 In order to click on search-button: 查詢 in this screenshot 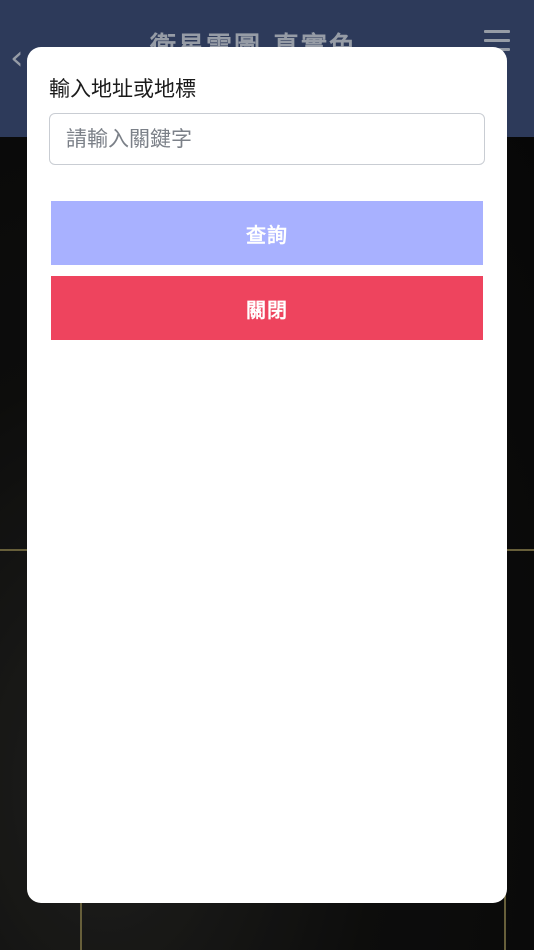, I will do `click(267, 233)`.